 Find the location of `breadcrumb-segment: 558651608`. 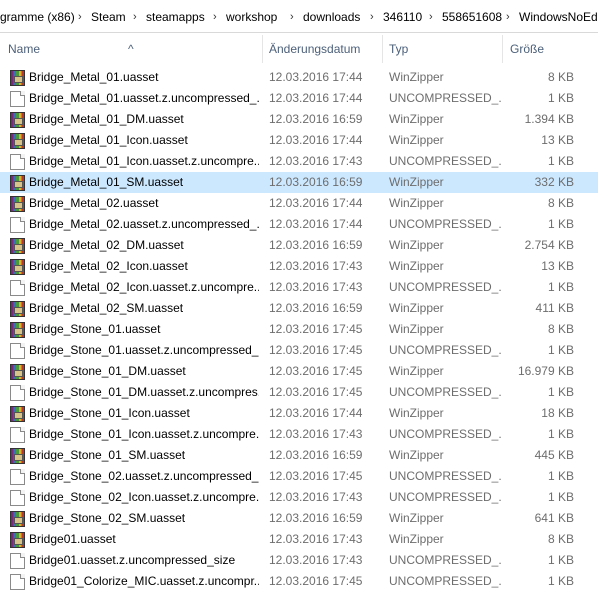

breadcrumb-segment: 558651608 is located at coordinates (472, 17).